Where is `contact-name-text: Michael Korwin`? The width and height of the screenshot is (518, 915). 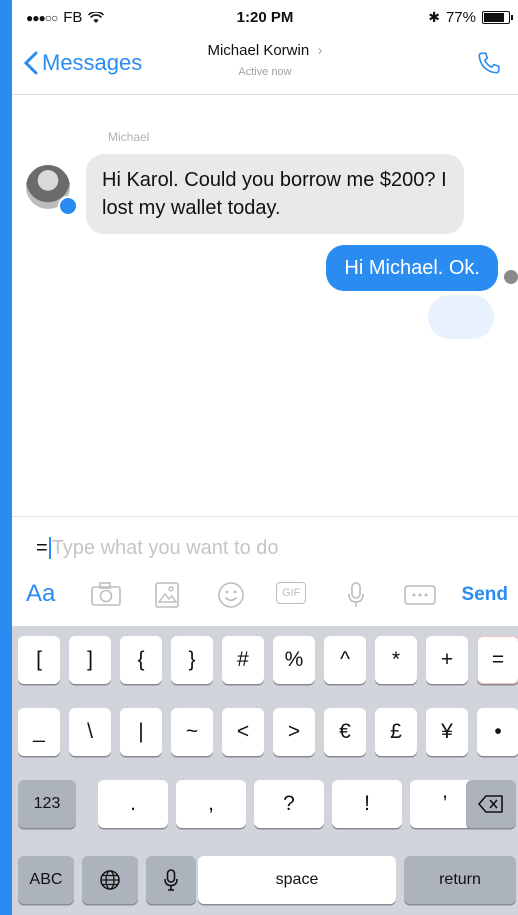
contact-name-text: Michael Korwin is located at coordinates (258, 50).